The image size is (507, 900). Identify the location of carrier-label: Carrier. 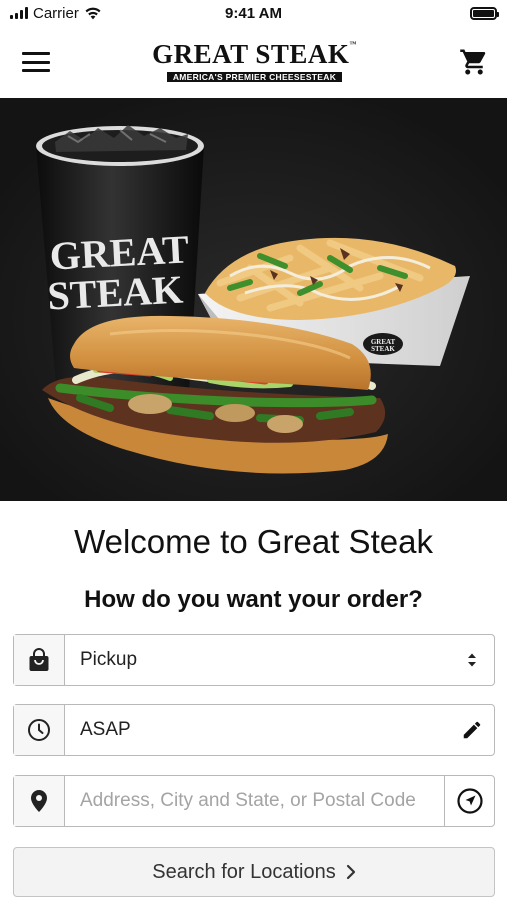
(56, 13).